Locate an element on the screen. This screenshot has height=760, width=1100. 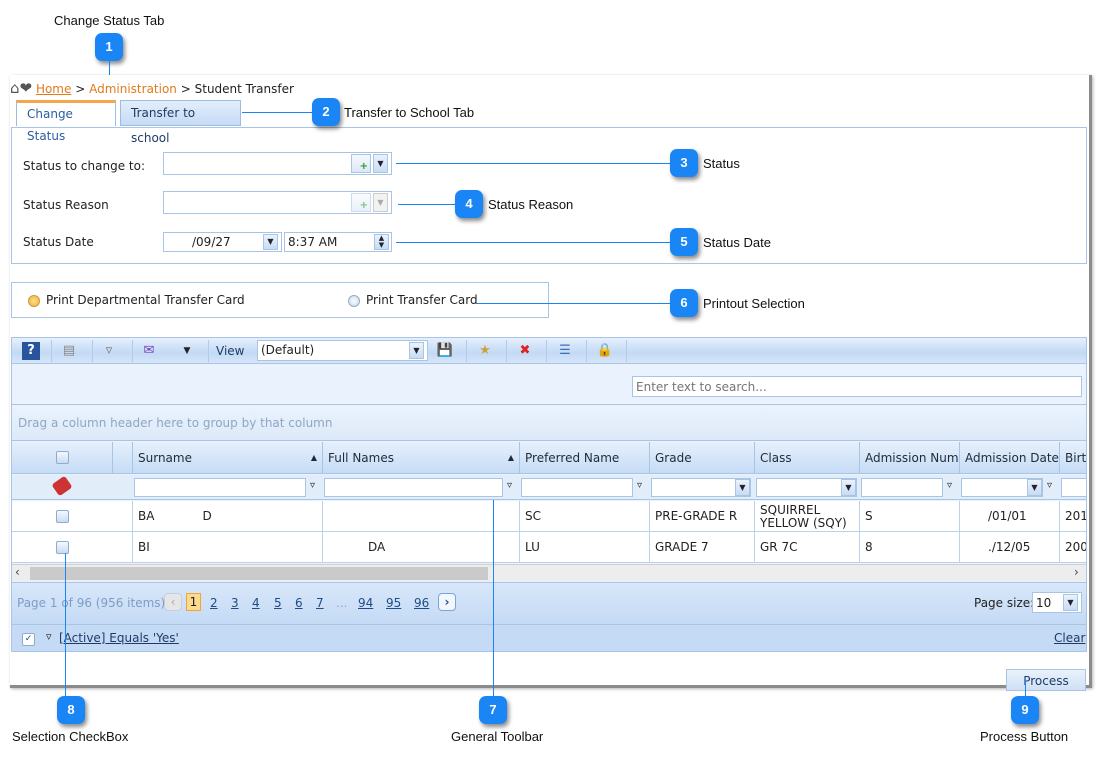
clear-filter-link: Clear is located at coordinates (1069, 638).